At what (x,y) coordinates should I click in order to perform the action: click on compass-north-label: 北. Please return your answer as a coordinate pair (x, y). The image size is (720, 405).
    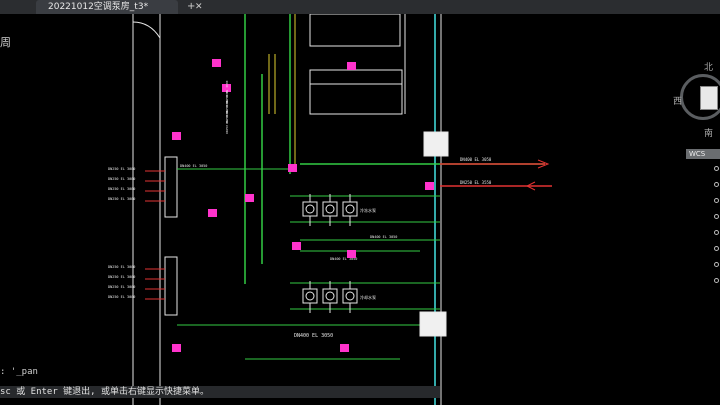
    Looking at the image, I should click on (709, 68).